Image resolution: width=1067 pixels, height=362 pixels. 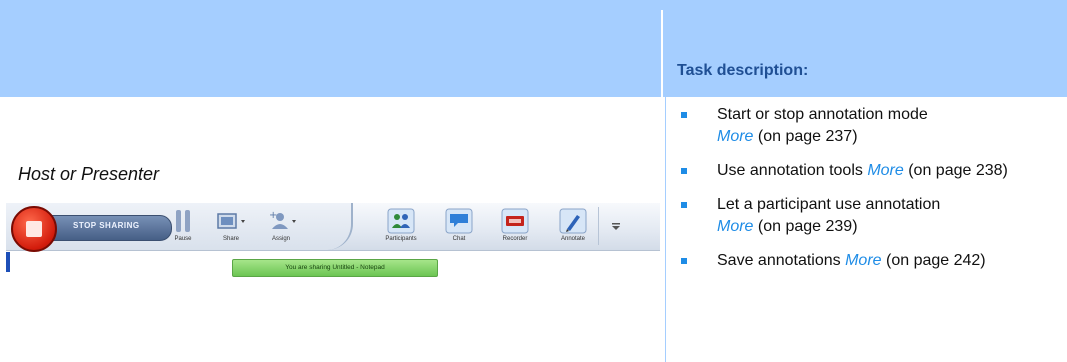 What do you see at coordinates (459, 221) in the screenshot?
I see `chat-icon` at bounding box center [459, 221].